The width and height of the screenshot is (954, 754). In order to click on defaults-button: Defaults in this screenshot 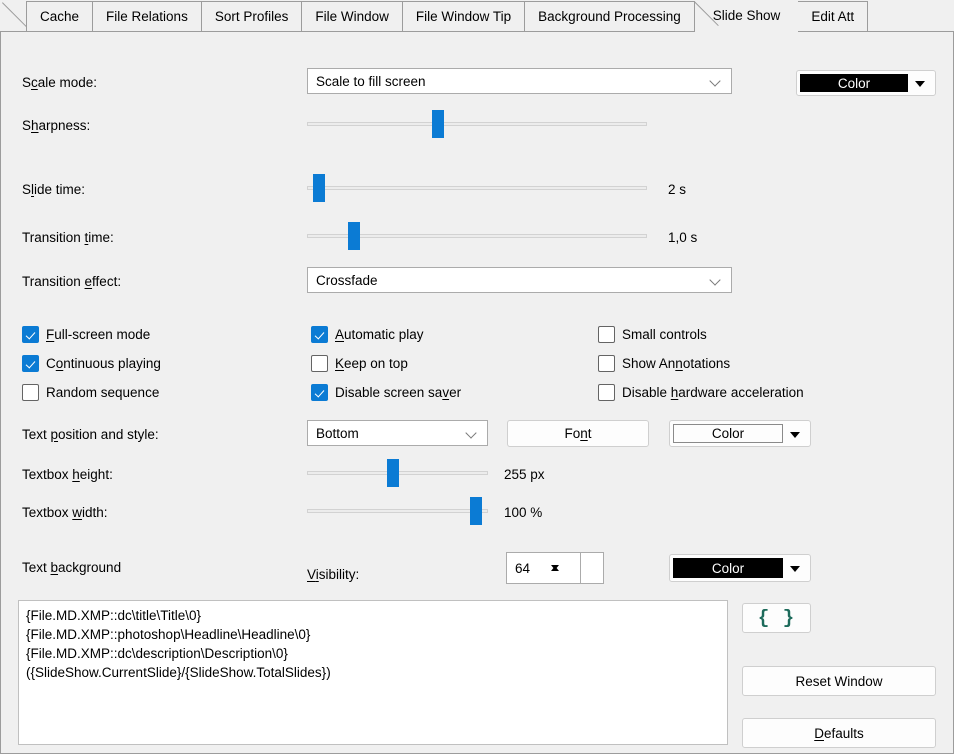, I will do `click(839, 733)`.